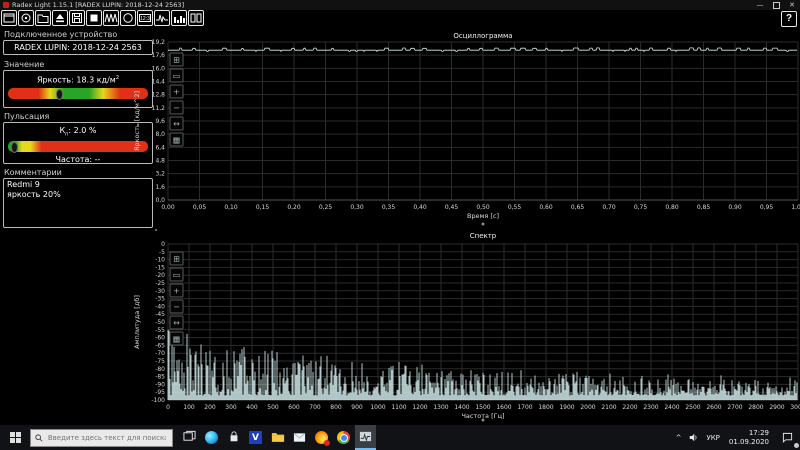  What do you see at coordinates (15, 437) in the screenshot?
I see `start-button` at bounding box center [15, 437].